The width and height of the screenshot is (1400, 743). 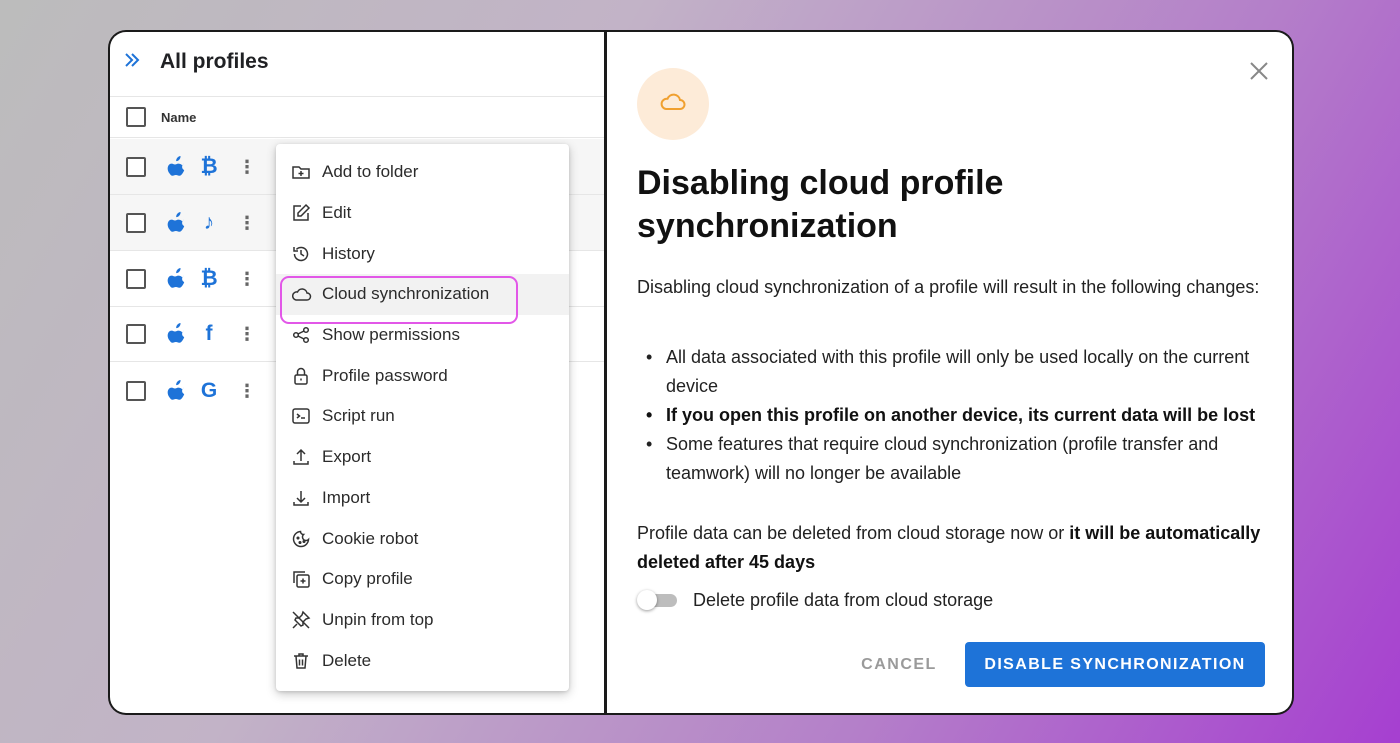 What do you see at coordinates (301, 457) in the screenshot?
I see `upload-icon` at bounding box center [301, 457].